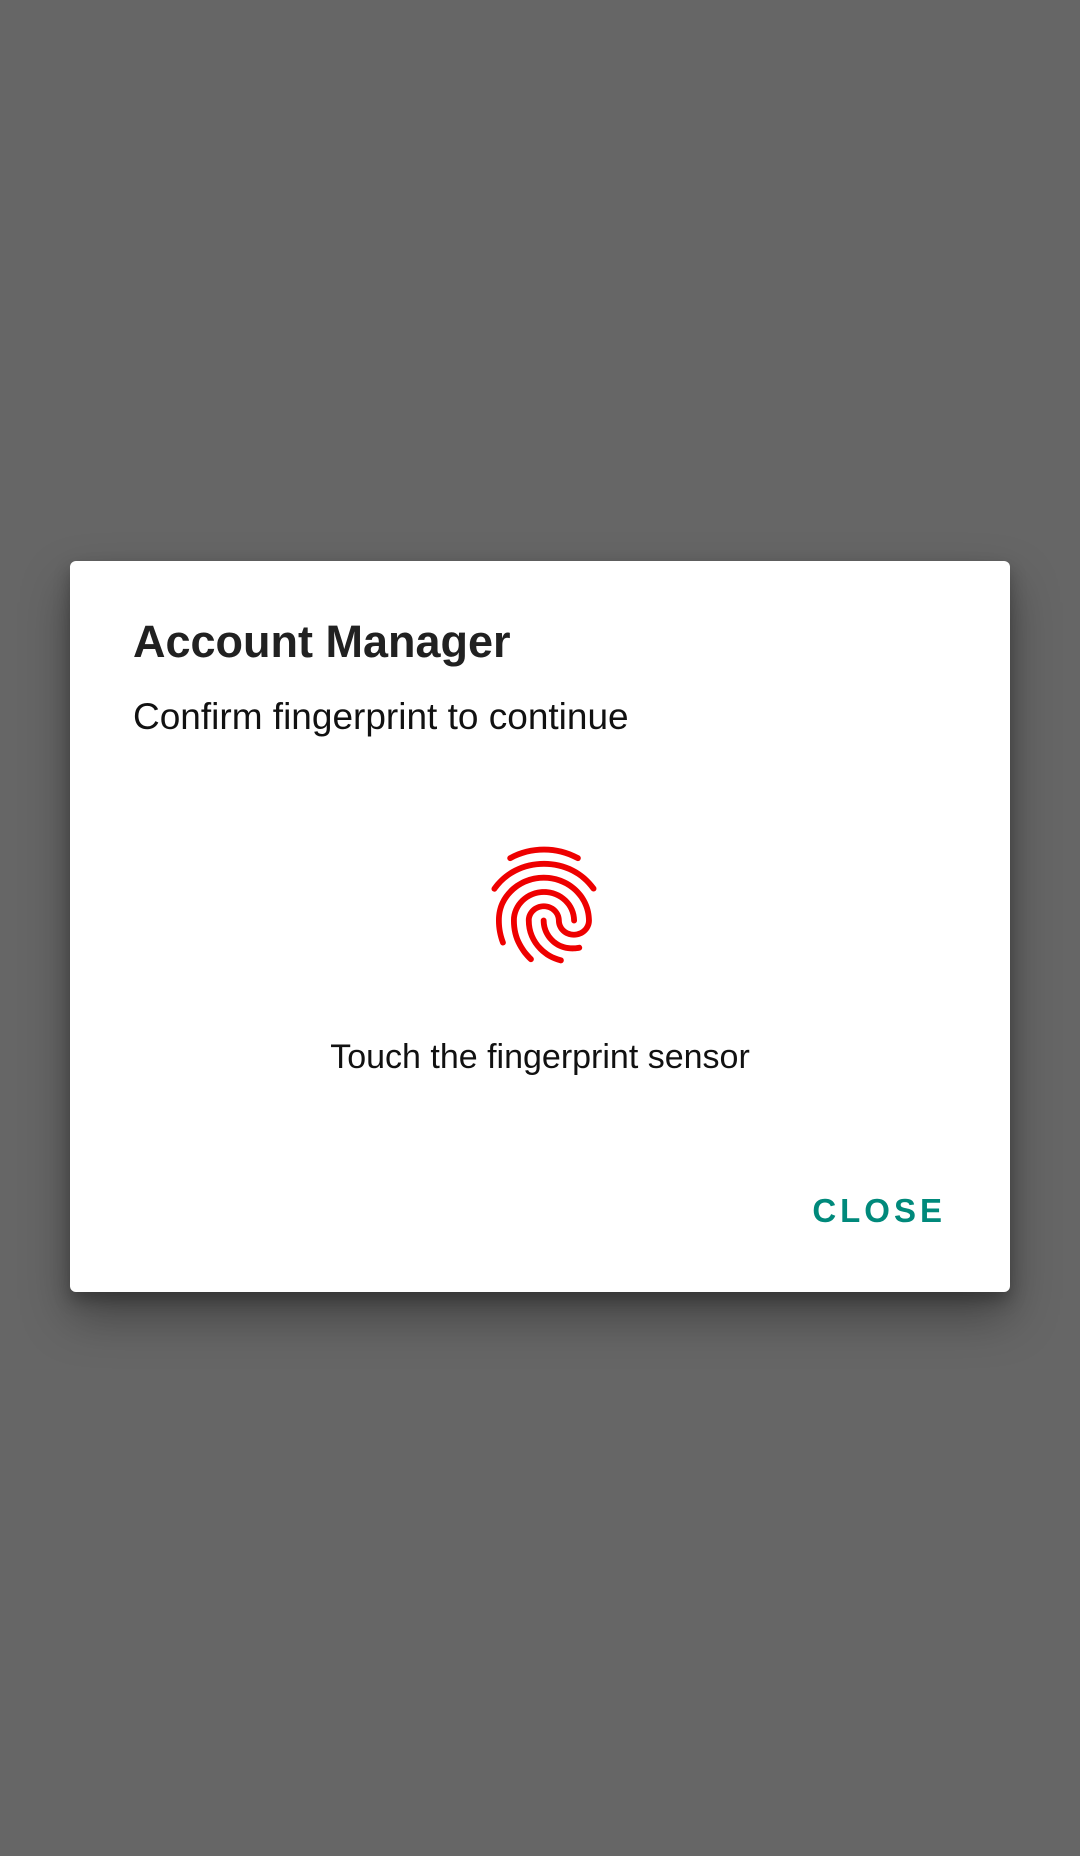 The width and height of the screenshot is (1080, 1856). Describe the element at coordinates (879, 1211) in the screenshot. I see `close-button: CLOSE` at that location.